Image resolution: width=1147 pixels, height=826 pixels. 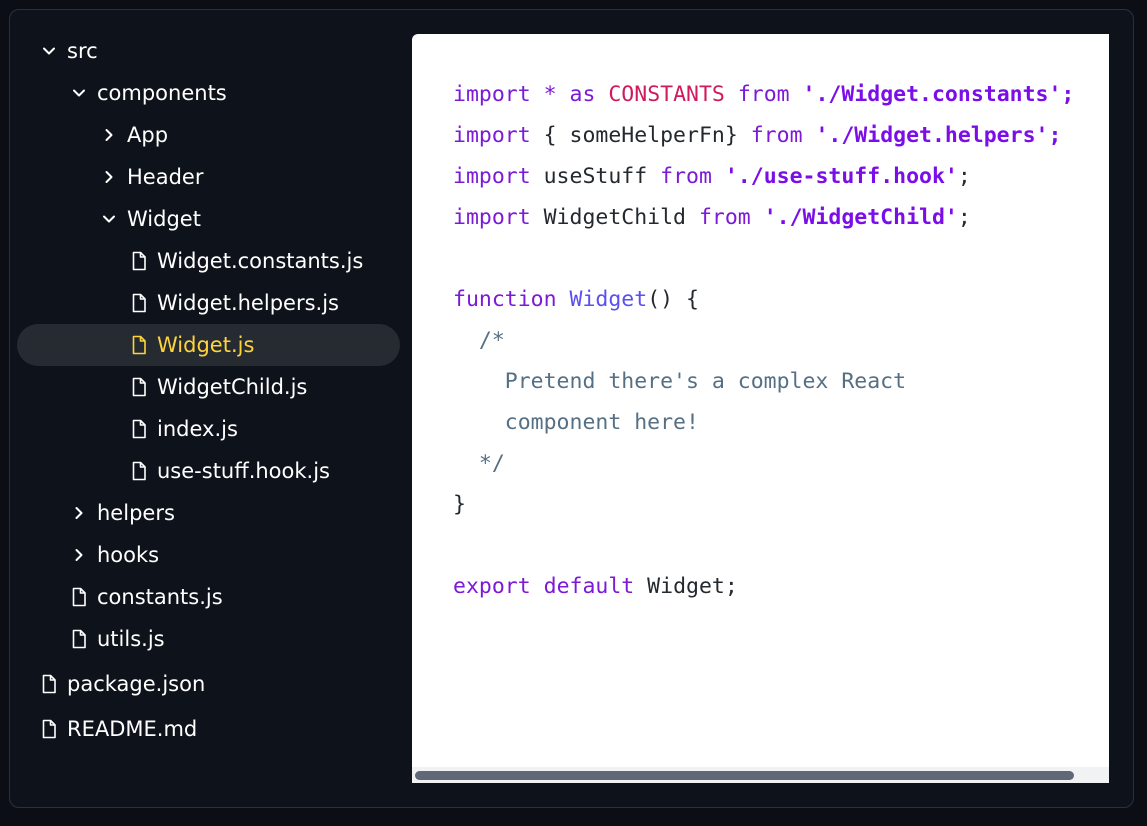 What do you see at coordinates (208, 177) in the screenshot?
I see `tree-folder-header: Header` at bounding box center [208, 177].